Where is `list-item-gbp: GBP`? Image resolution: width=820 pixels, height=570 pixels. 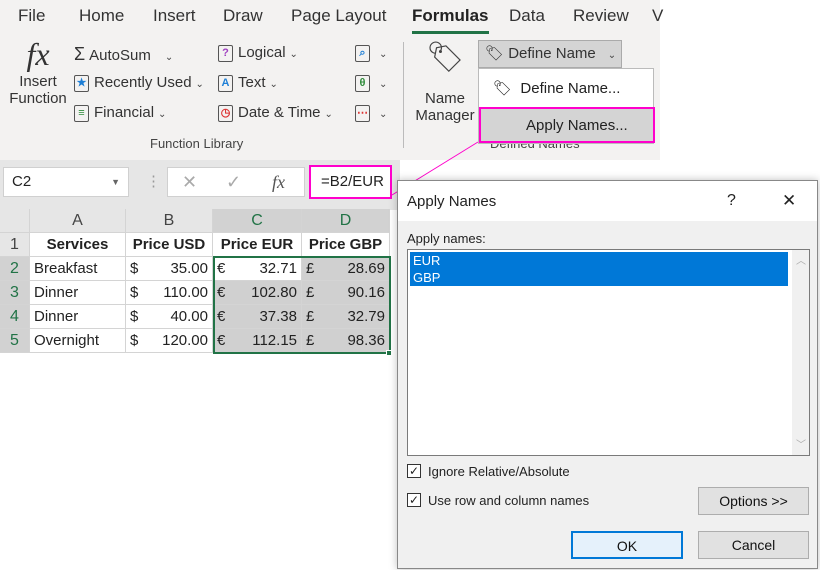 list-item-gbp: GBP is located at coordinates (599, 277).